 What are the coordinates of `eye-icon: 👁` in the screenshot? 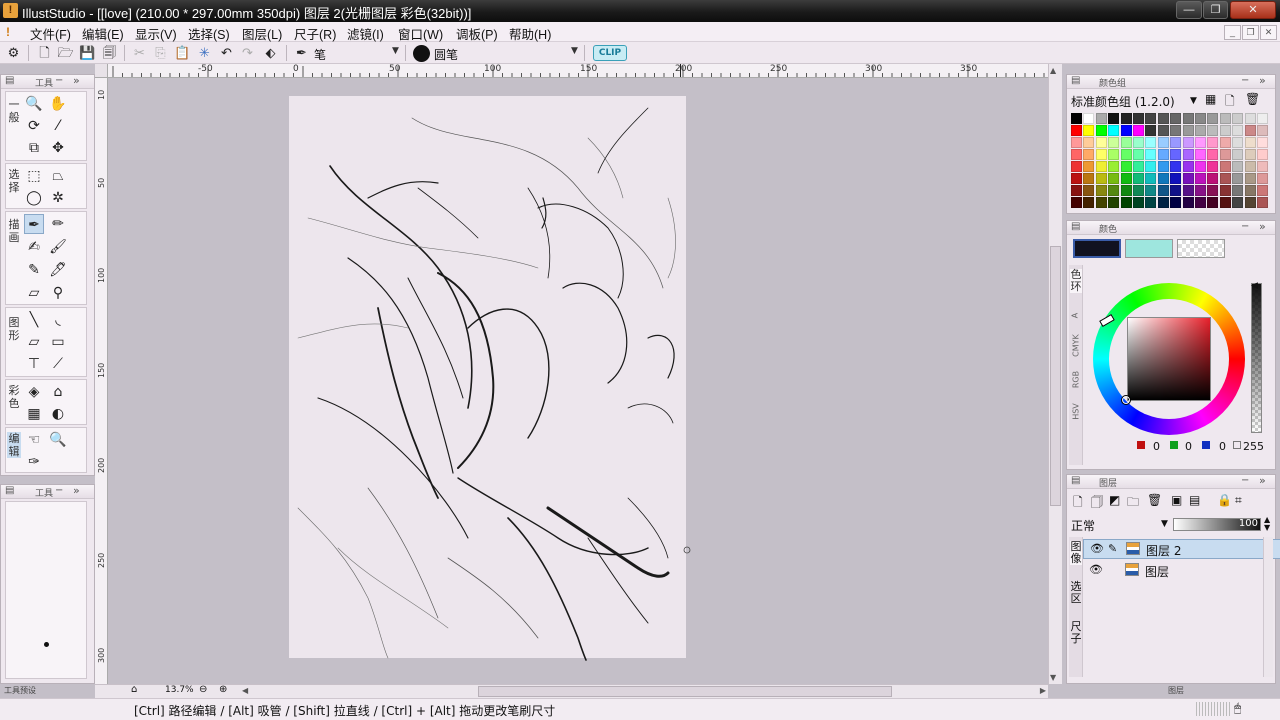 It's located at (1096, 569).